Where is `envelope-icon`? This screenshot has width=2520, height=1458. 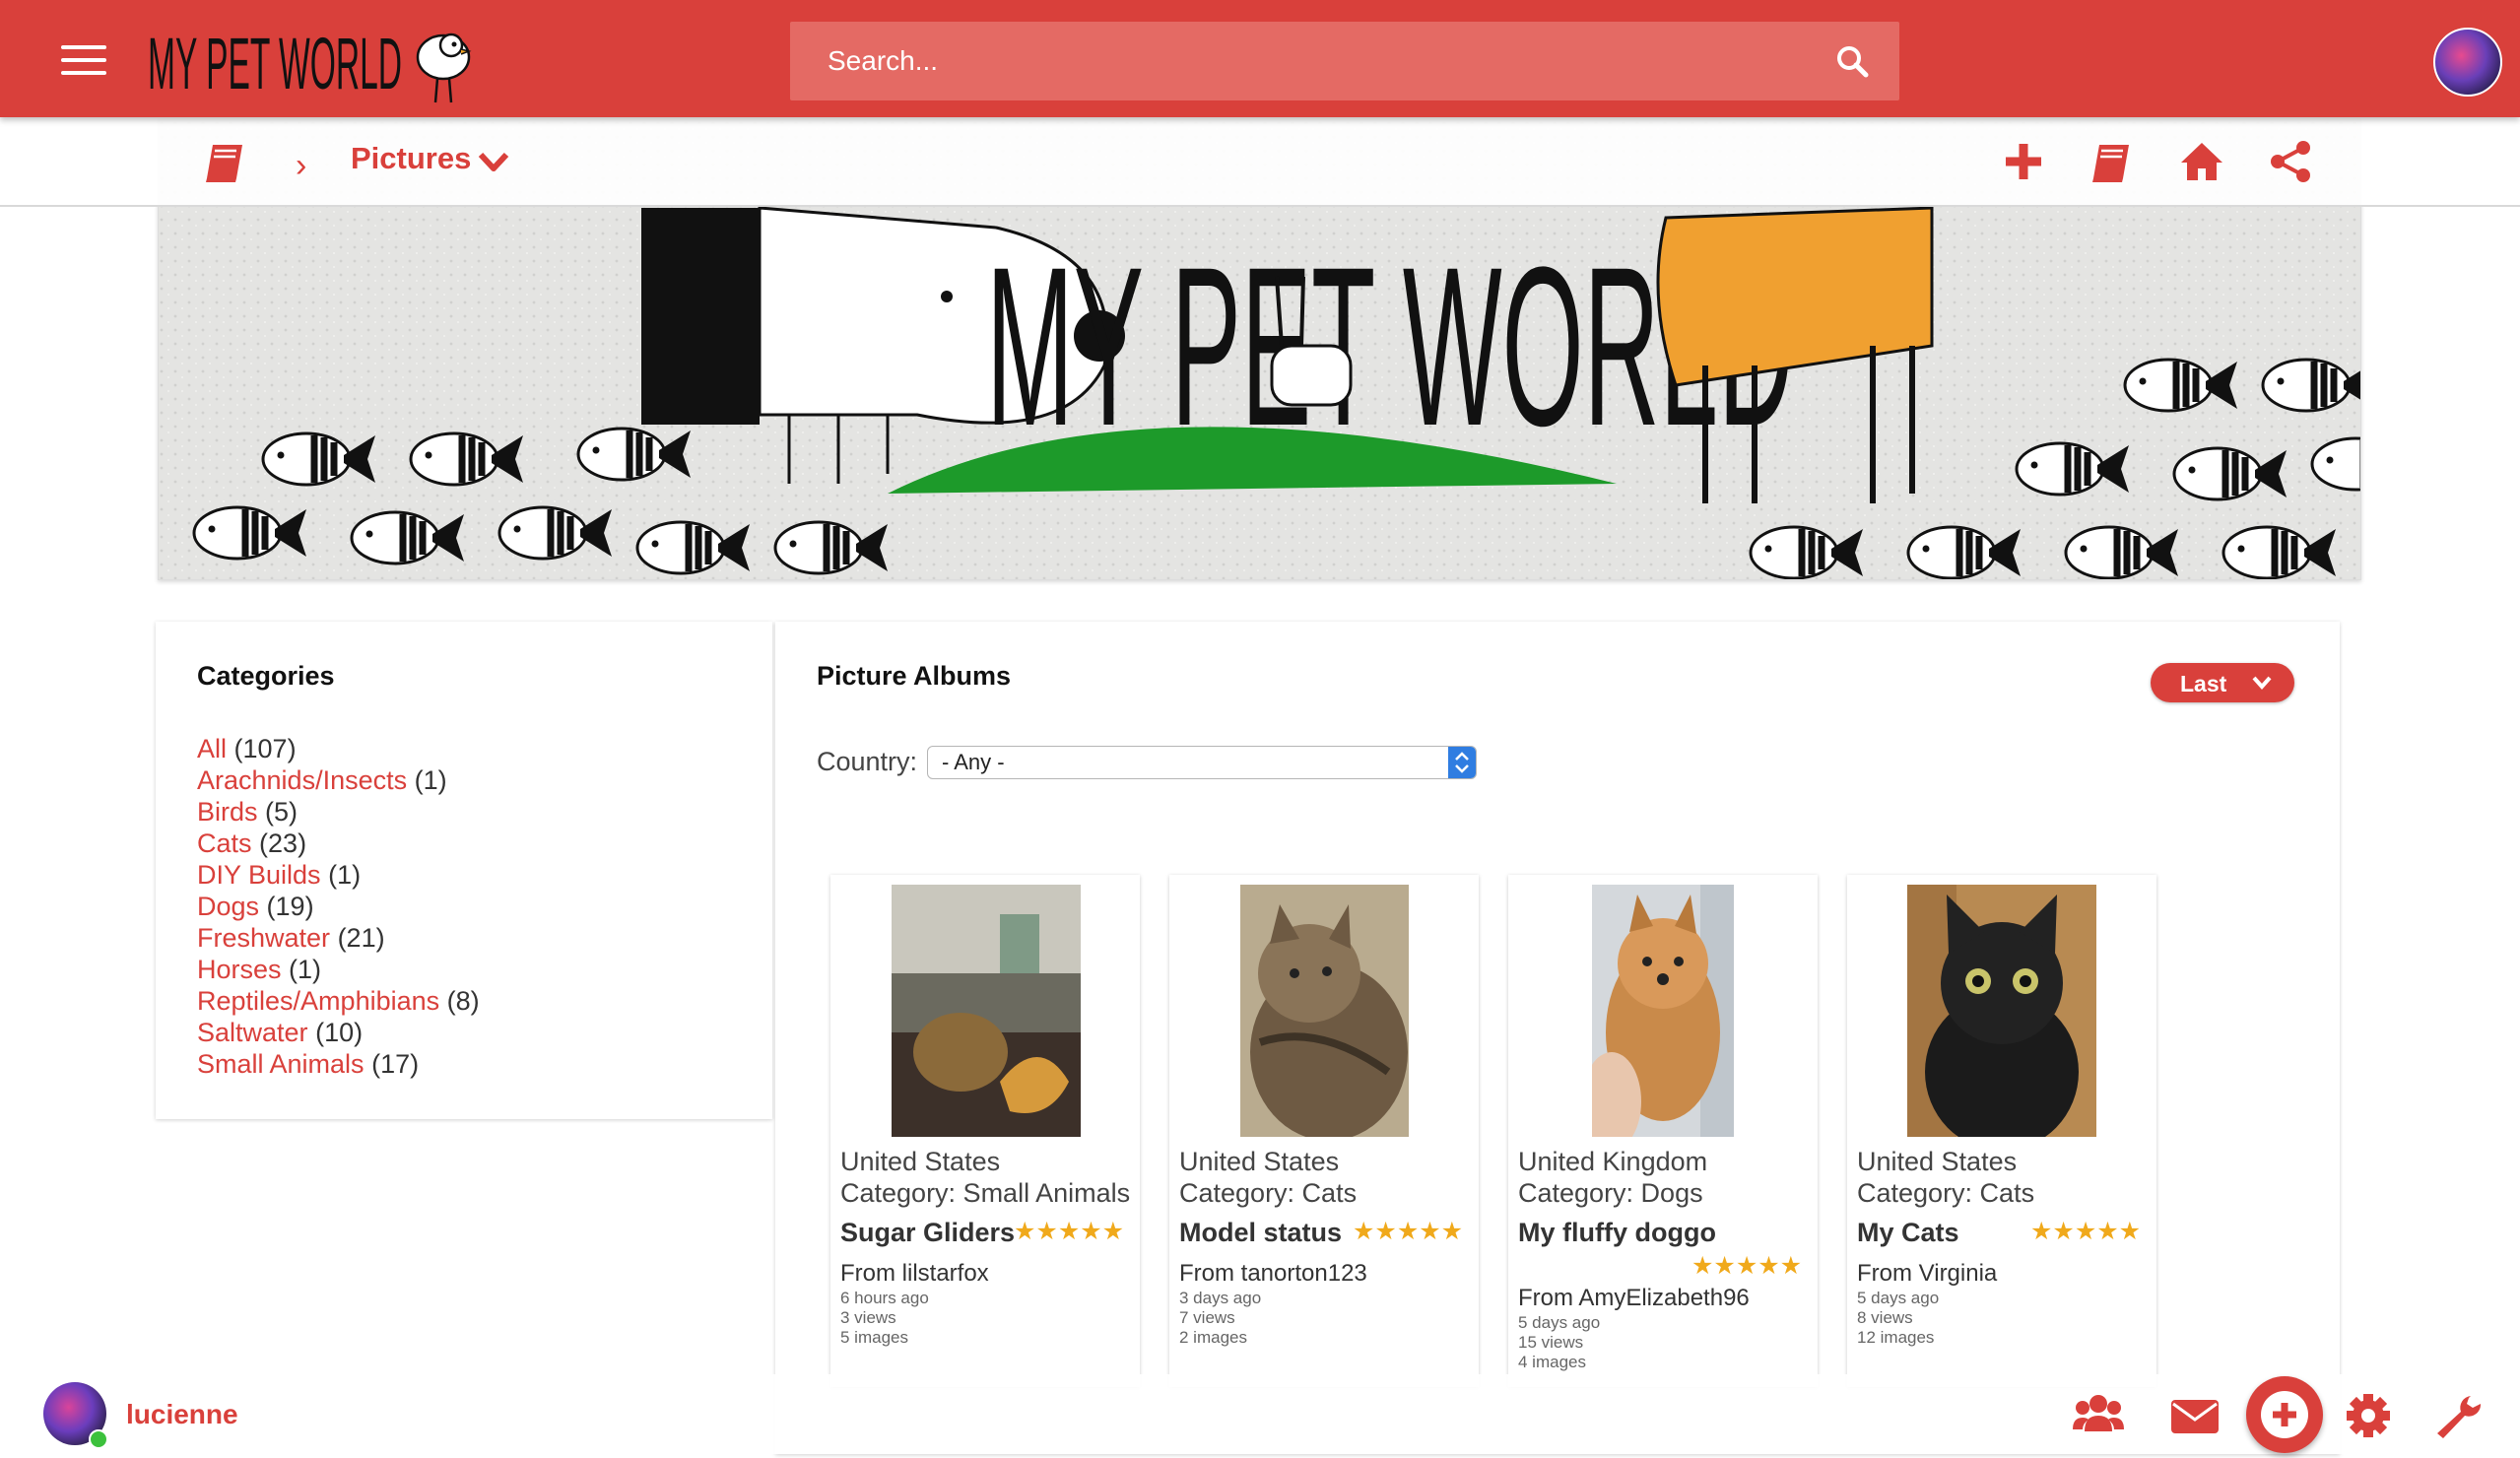 envelope-icon is located at coordinates (2195, 1415).